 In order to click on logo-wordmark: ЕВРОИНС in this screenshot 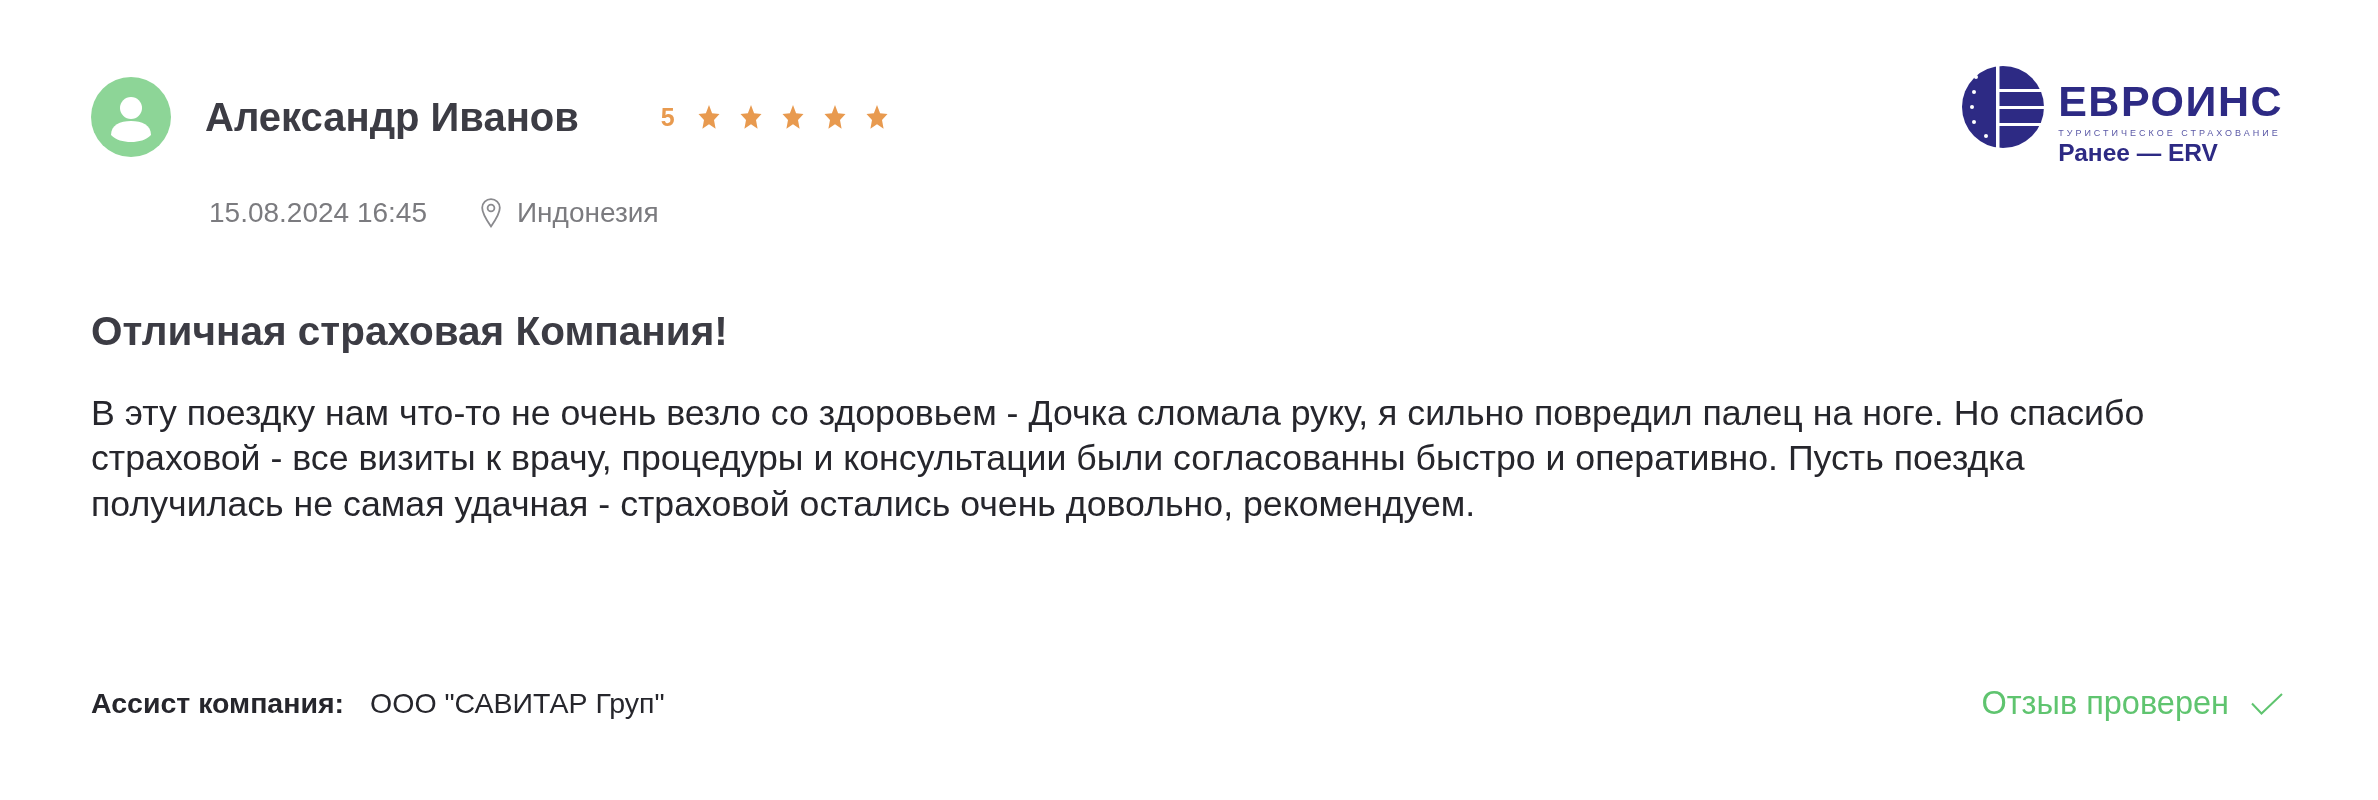, I will do `click(2170, 101)`.